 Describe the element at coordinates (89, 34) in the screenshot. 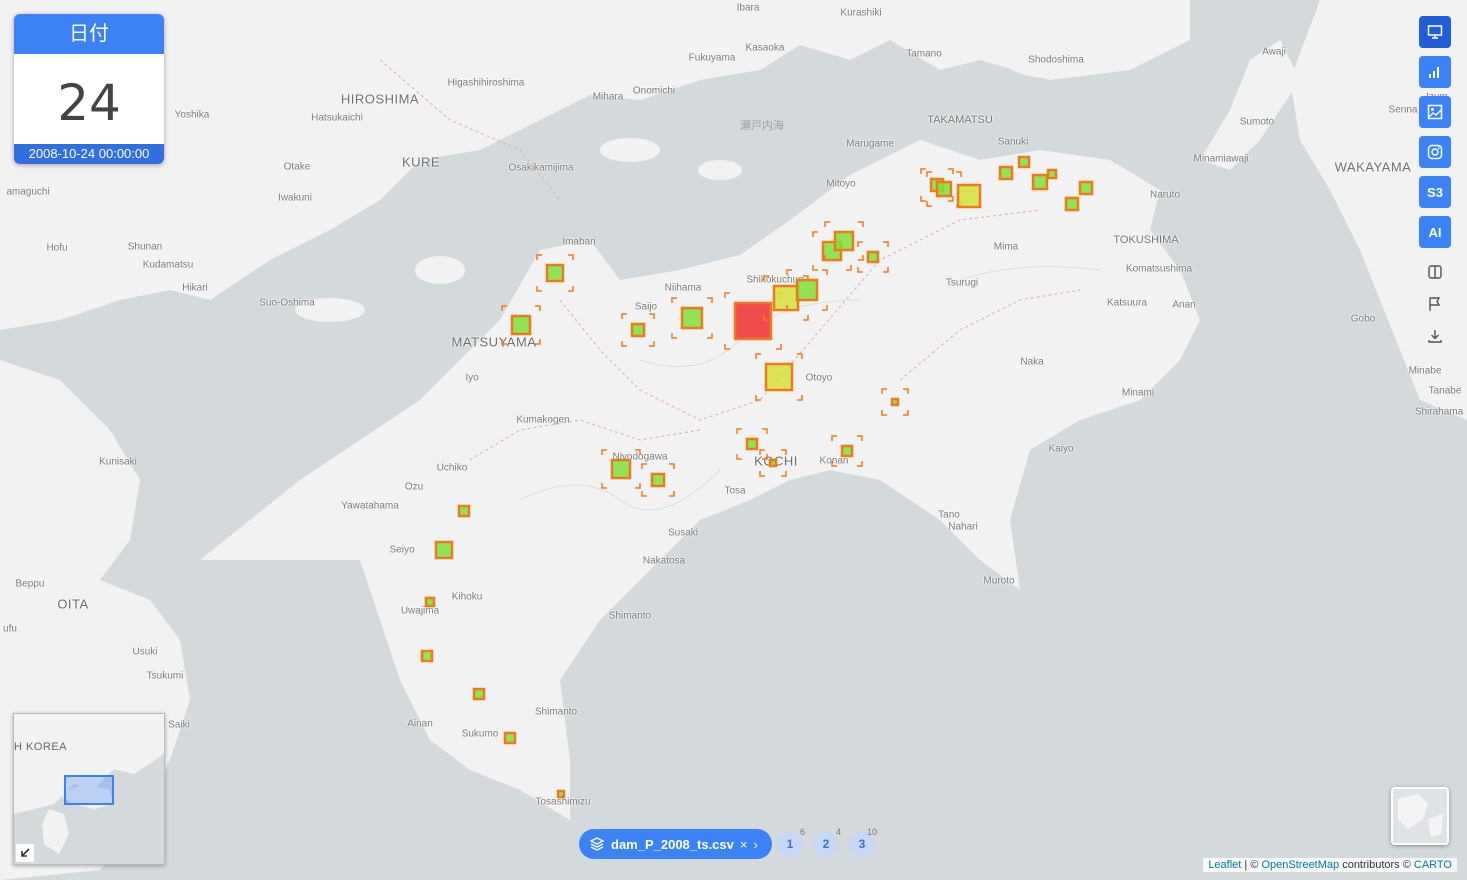

I see `date-panel-header: 日付` at that location.